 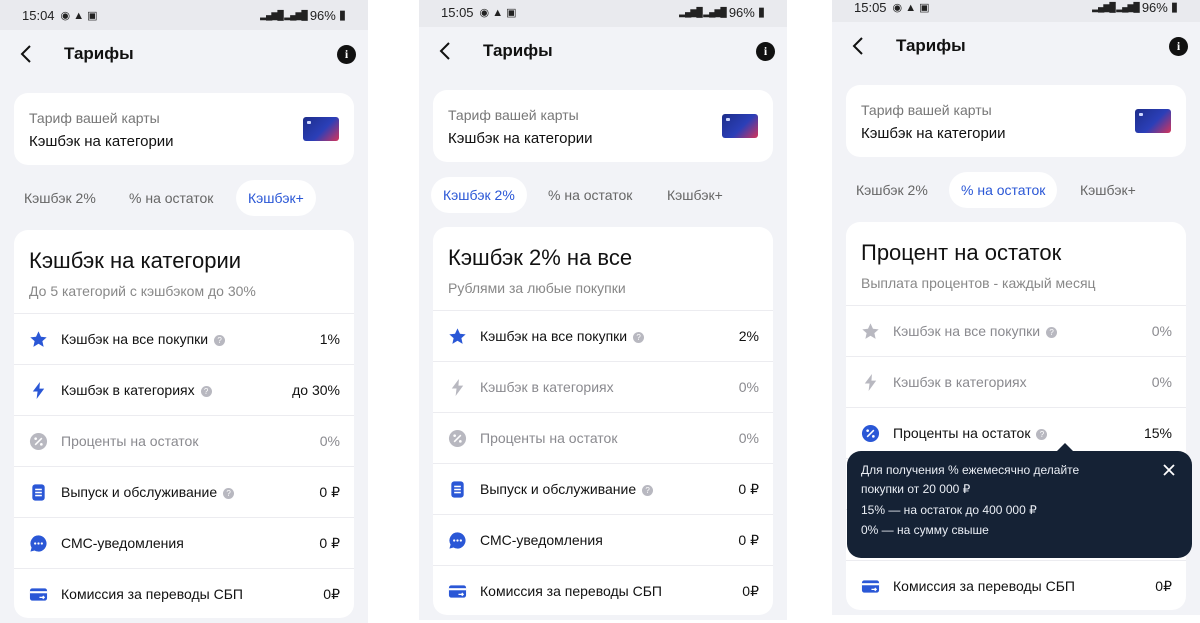 What do you see at coordinates (284, 14) in the screenshot?
I see `signal-icon: ▂▄▆█ ▂▄▆█` at bounding box center [284, 14].